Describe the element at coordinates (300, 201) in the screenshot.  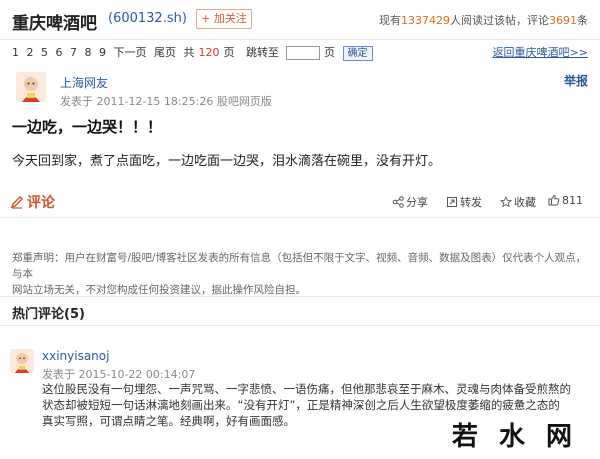
I see `post-action-bar: 评论 分享 转发 收藏 811` at that location.